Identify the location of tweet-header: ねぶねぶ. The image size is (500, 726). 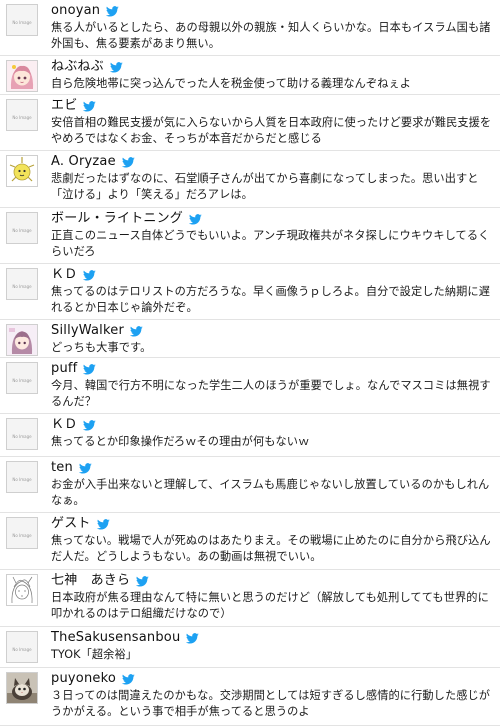
(87, 67).